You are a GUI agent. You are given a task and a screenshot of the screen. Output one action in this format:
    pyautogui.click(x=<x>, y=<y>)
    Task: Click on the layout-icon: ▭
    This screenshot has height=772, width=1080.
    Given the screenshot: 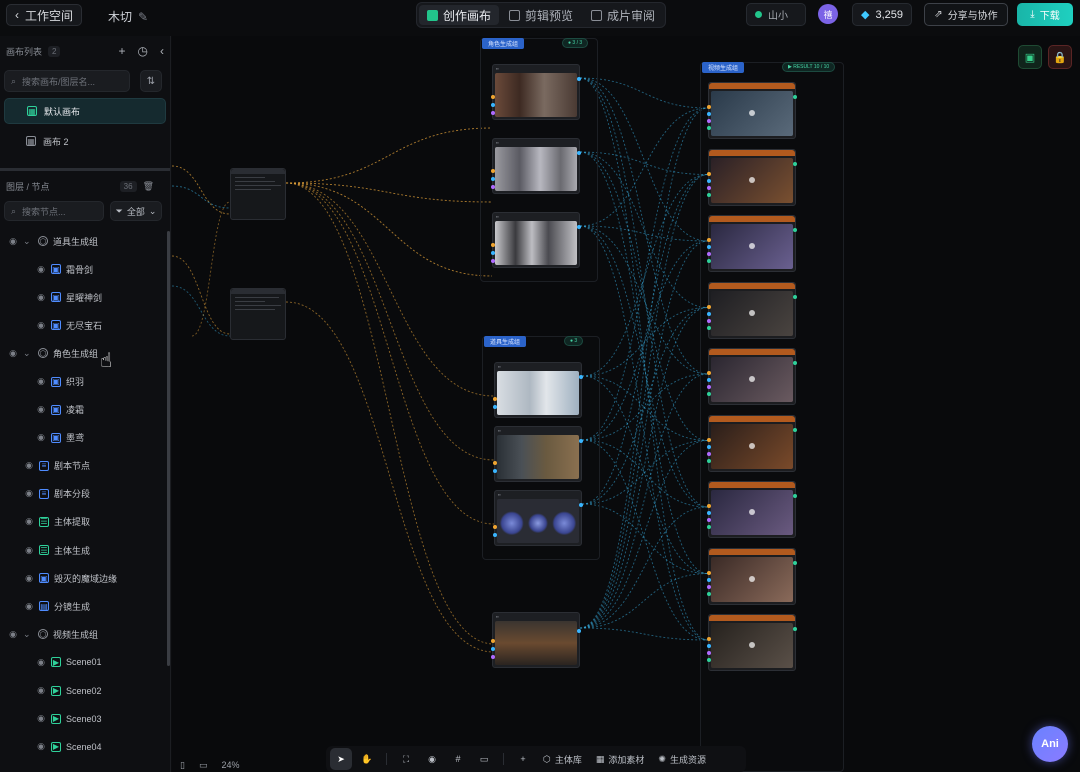 What is the action you would take?
    pyautogui.click(x=203, y=765)
    